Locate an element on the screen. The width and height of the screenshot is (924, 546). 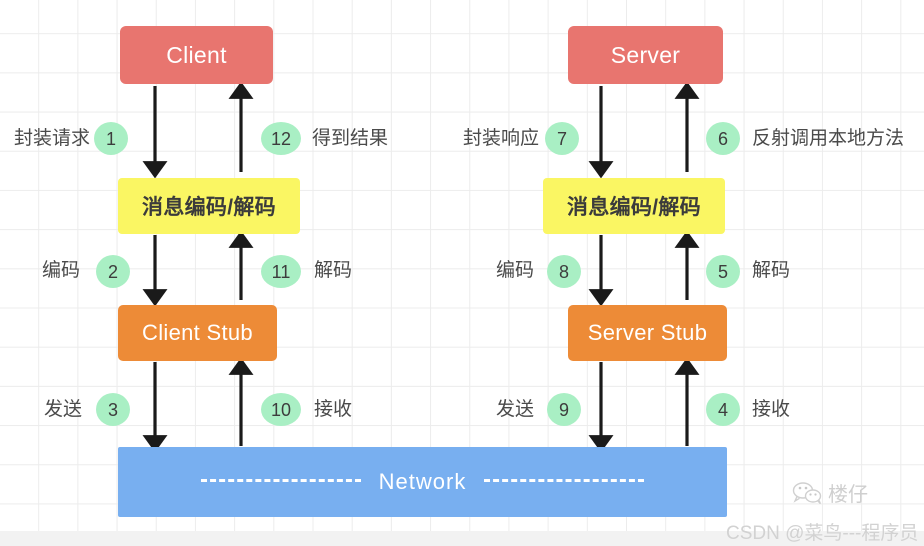
node-server-stub: Server Stub is located at coordinates (647, 333).